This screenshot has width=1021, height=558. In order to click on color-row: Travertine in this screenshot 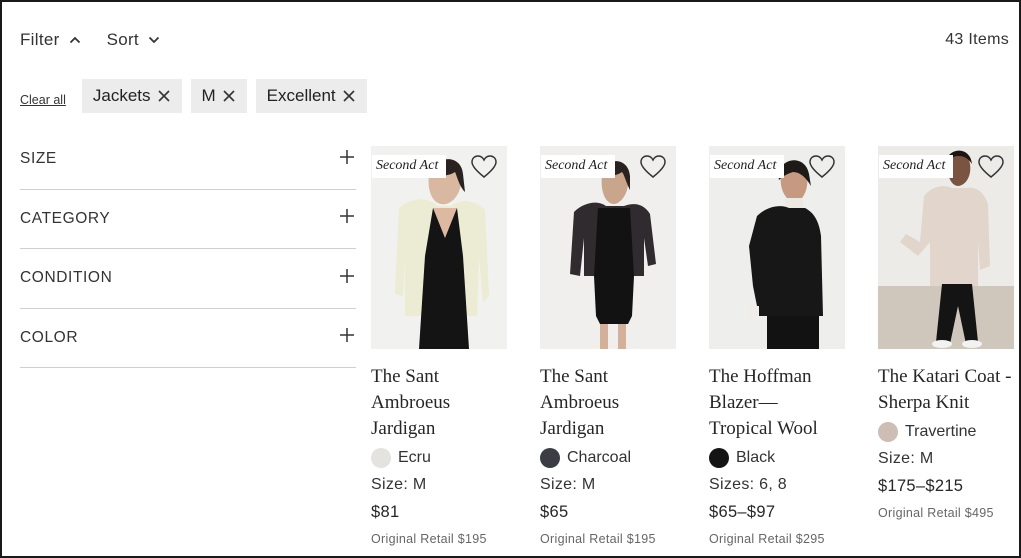, I will do `click(946, 432)`.